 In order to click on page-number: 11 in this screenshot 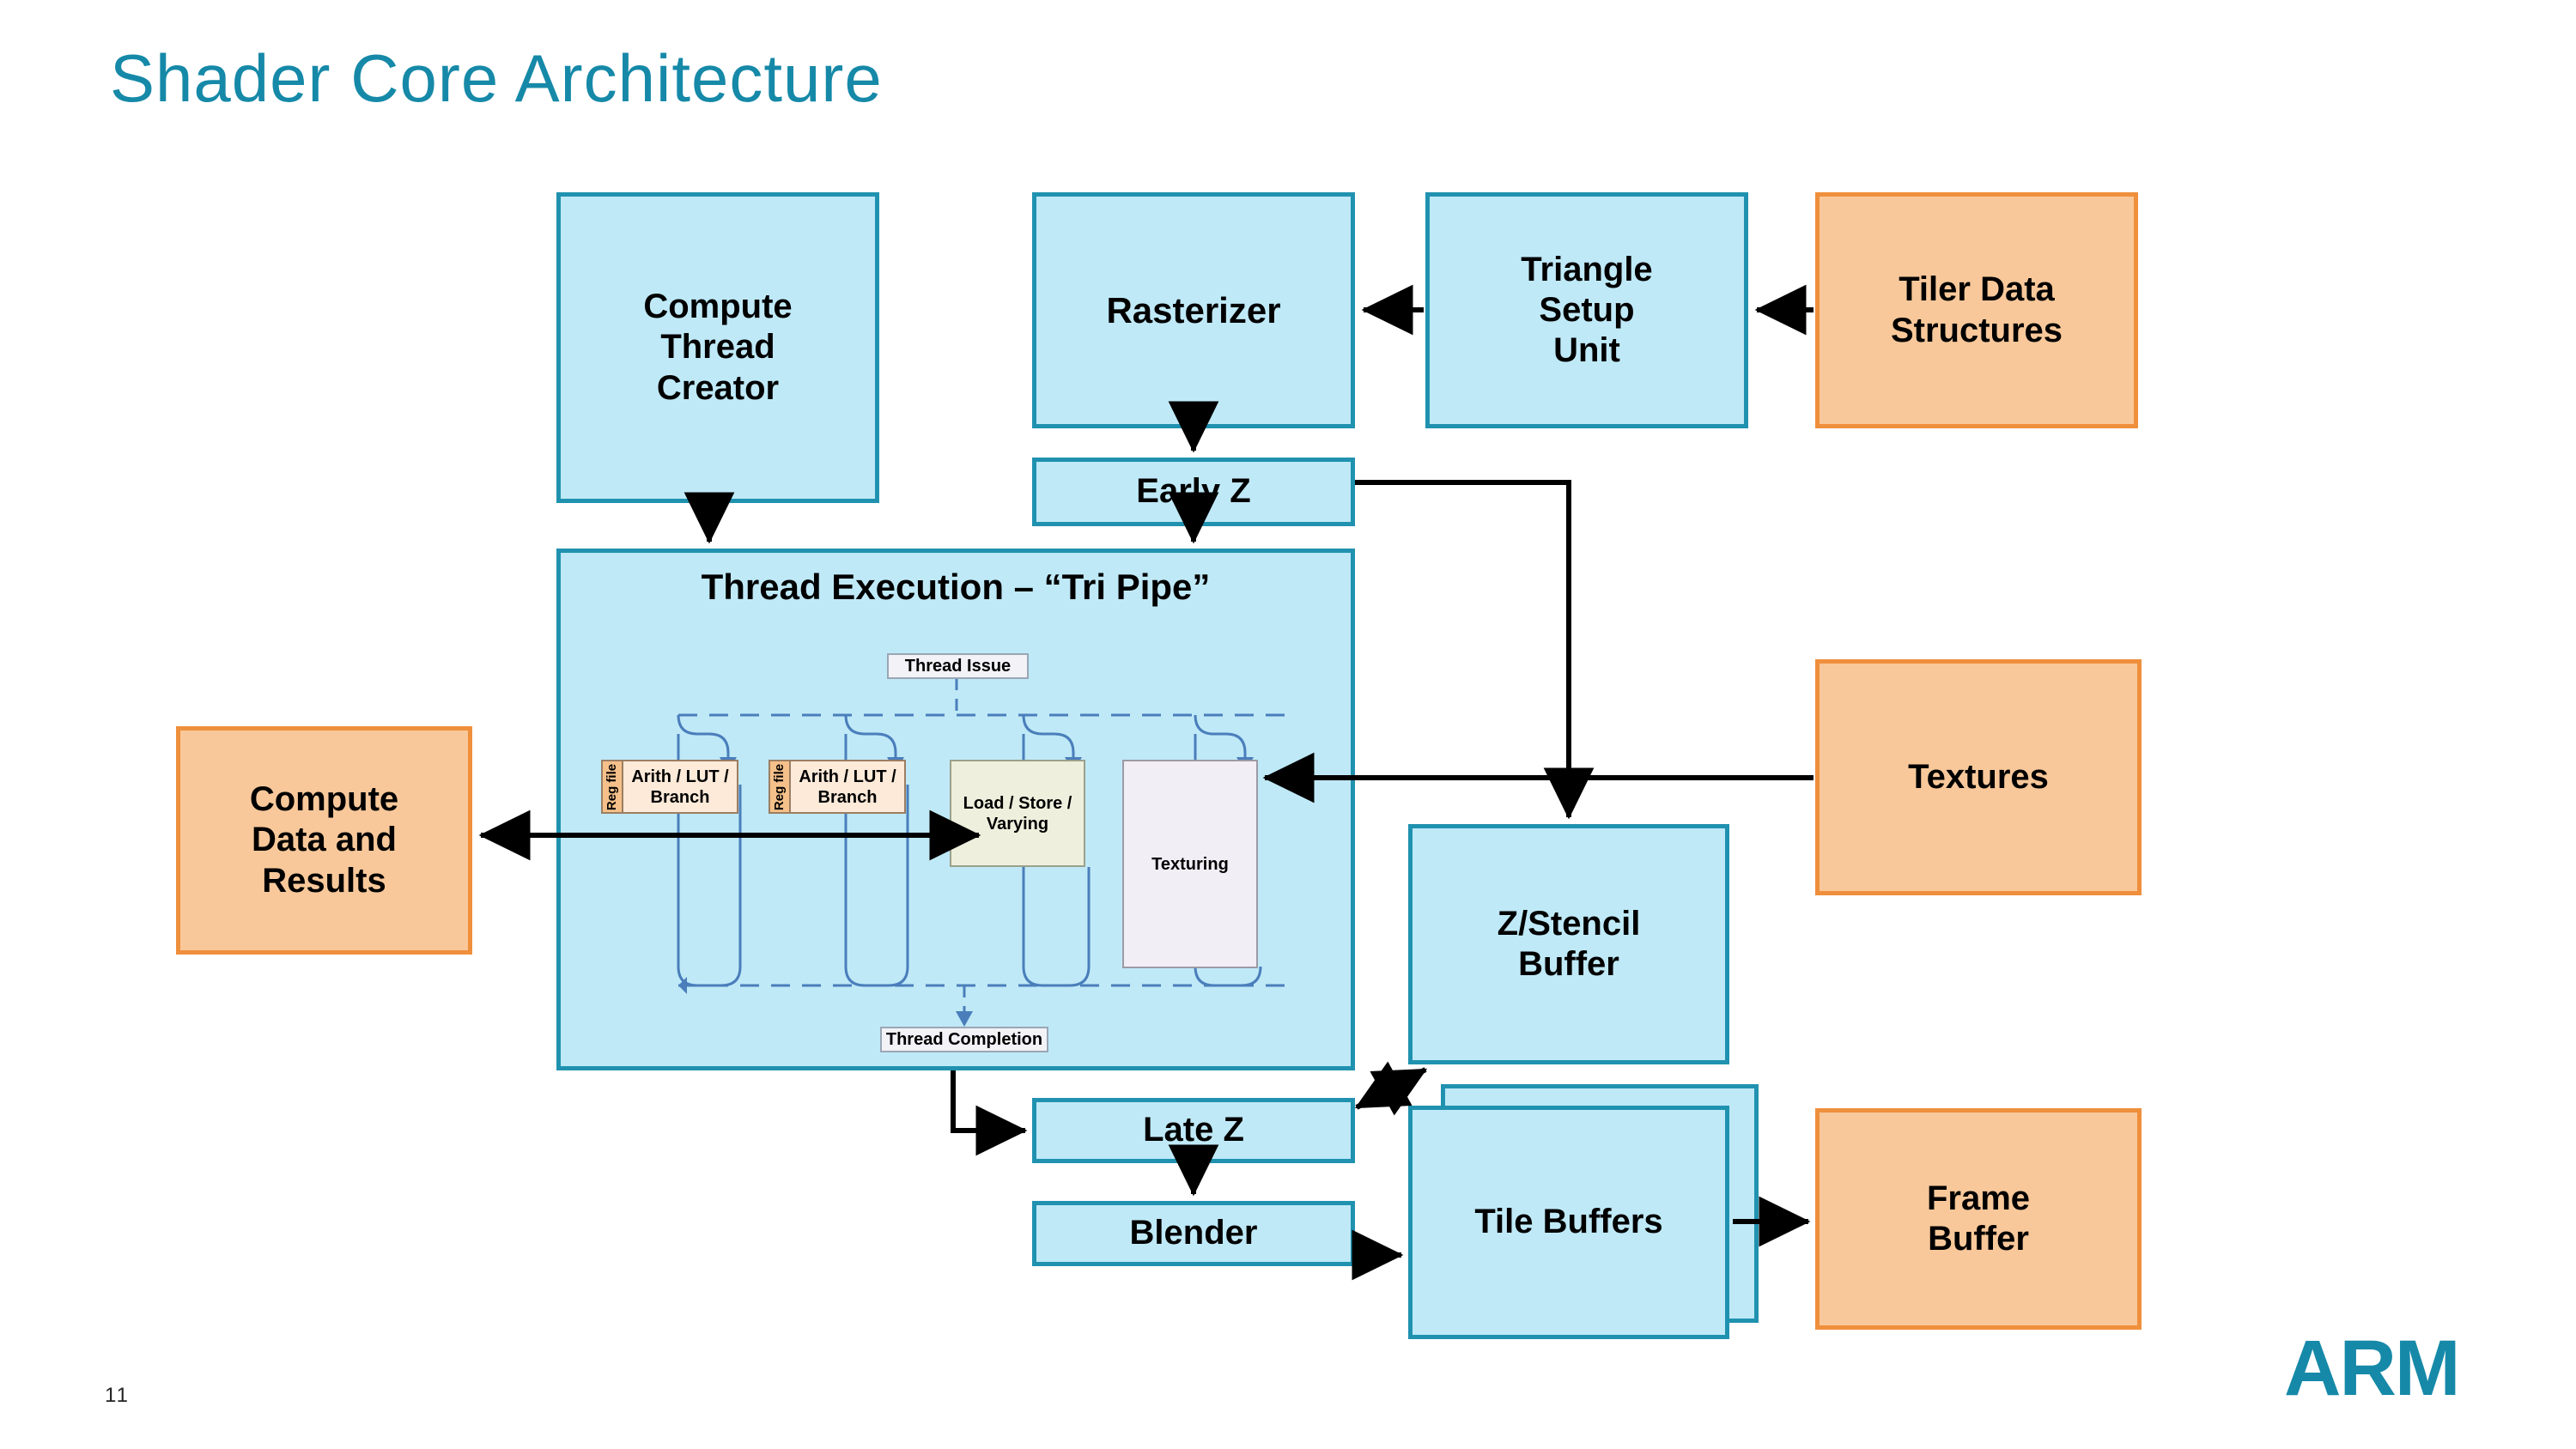, I will do `click(117, 1395)`.